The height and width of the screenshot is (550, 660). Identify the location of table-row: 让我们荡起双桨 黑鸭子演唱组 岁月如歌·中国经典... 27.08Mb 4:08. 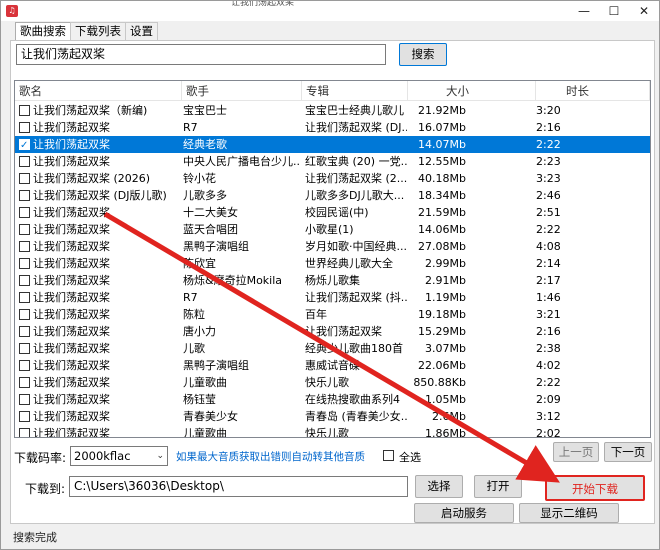
(332, 246).